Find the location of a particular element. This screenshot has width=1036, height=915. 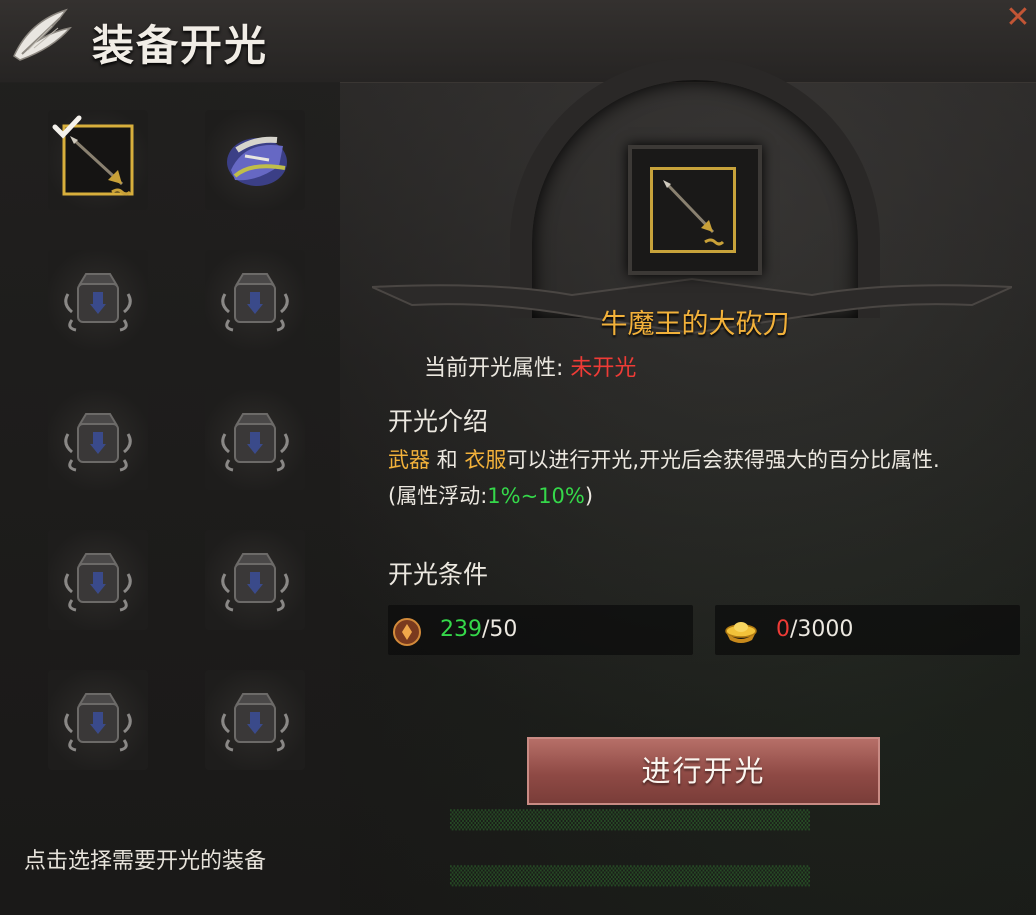

condition-gold-box is located at coordinates (867, 630).